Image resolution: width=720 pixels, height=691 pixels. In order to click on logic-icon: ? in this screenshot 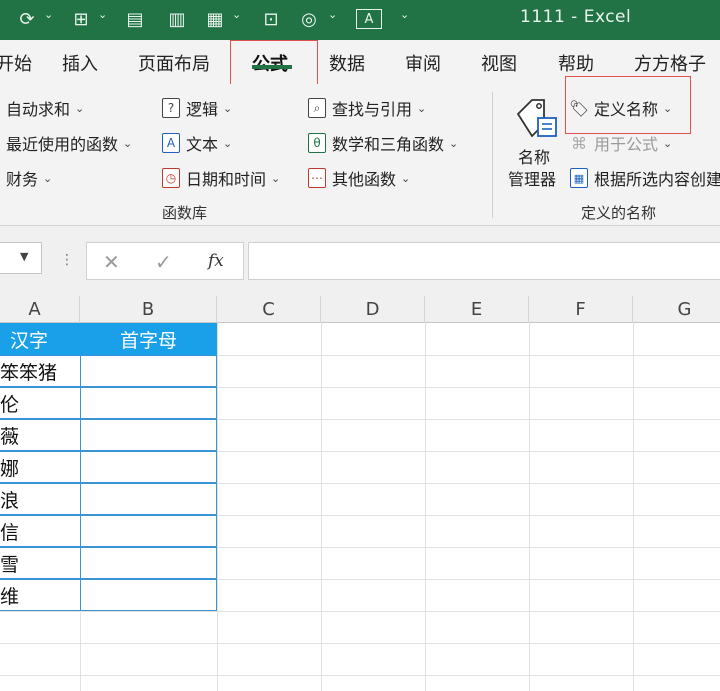, I will do `click(171, 108)`.